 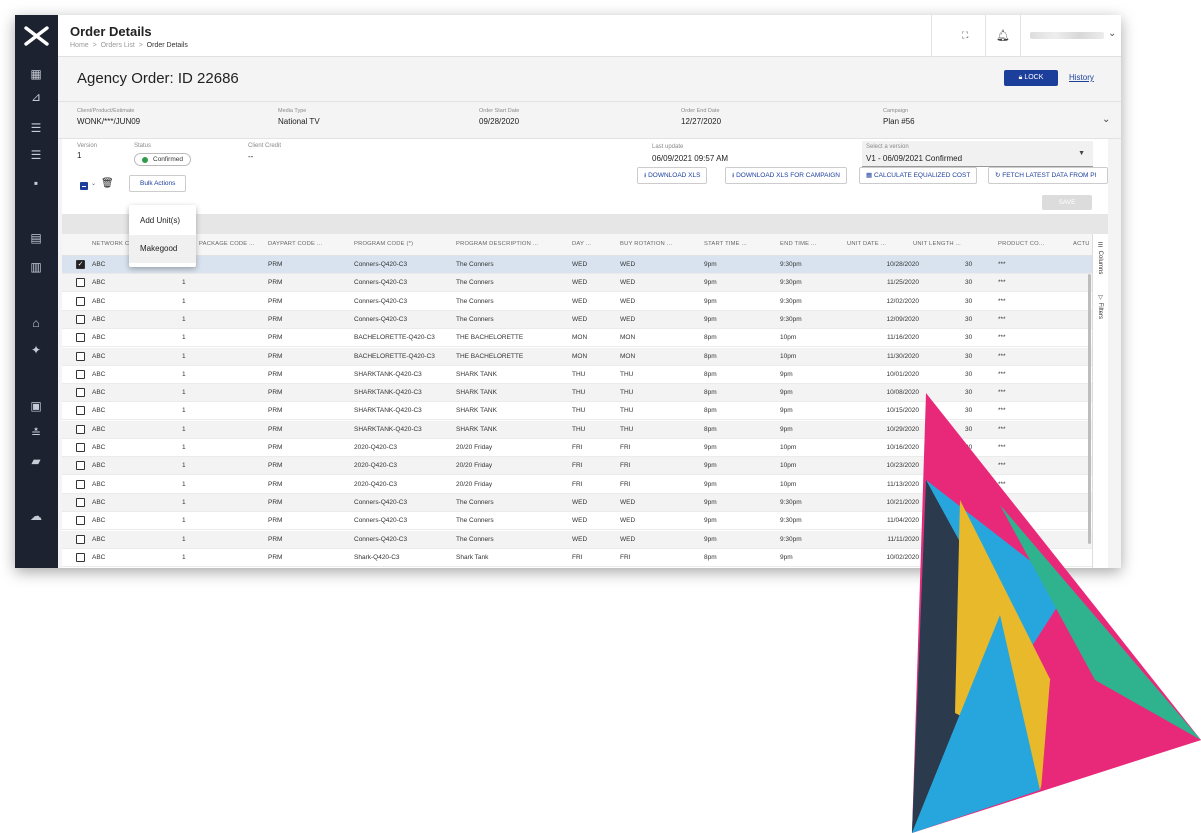 I want to click on table-cell: 12/02/2020, so click(x=888, y=301).